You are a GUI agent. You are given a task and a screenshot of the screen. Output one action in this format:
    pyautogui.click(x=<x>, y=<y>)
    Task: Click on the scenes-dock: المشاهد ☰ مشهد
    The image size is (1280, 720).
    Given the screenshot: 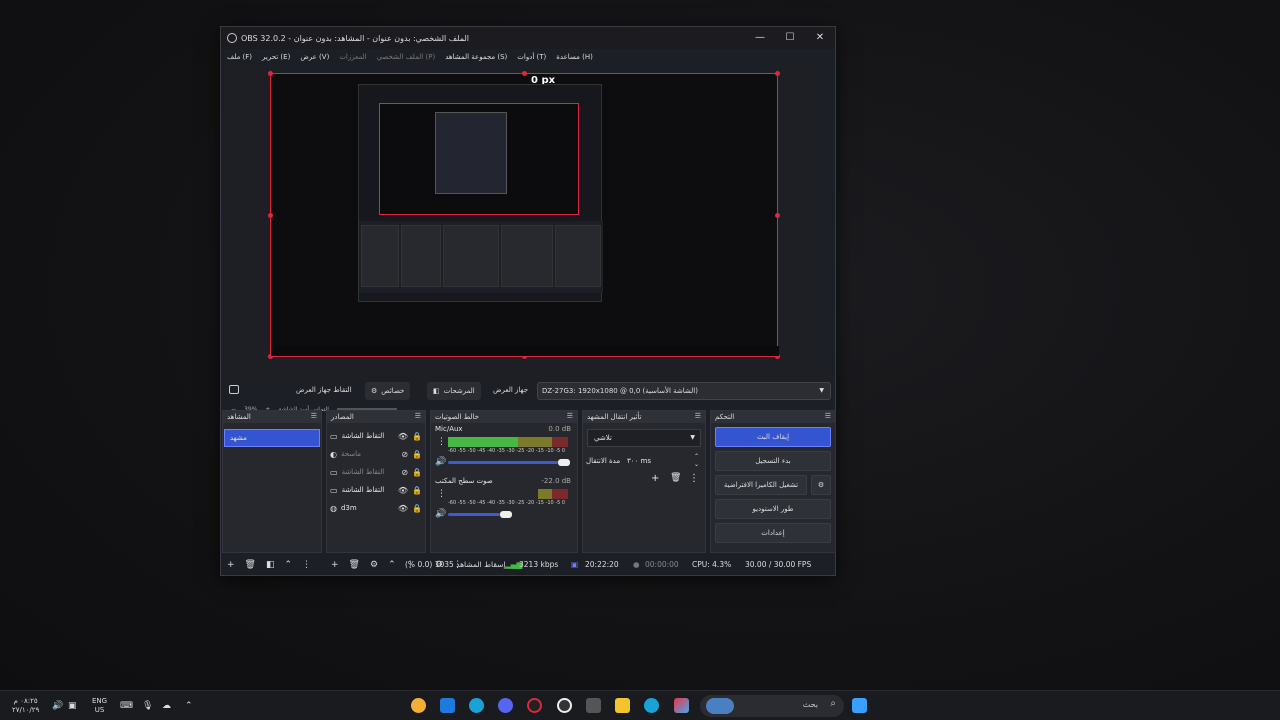 What is the action you would take?
    pyautogui.click(x=272, y=481)
    